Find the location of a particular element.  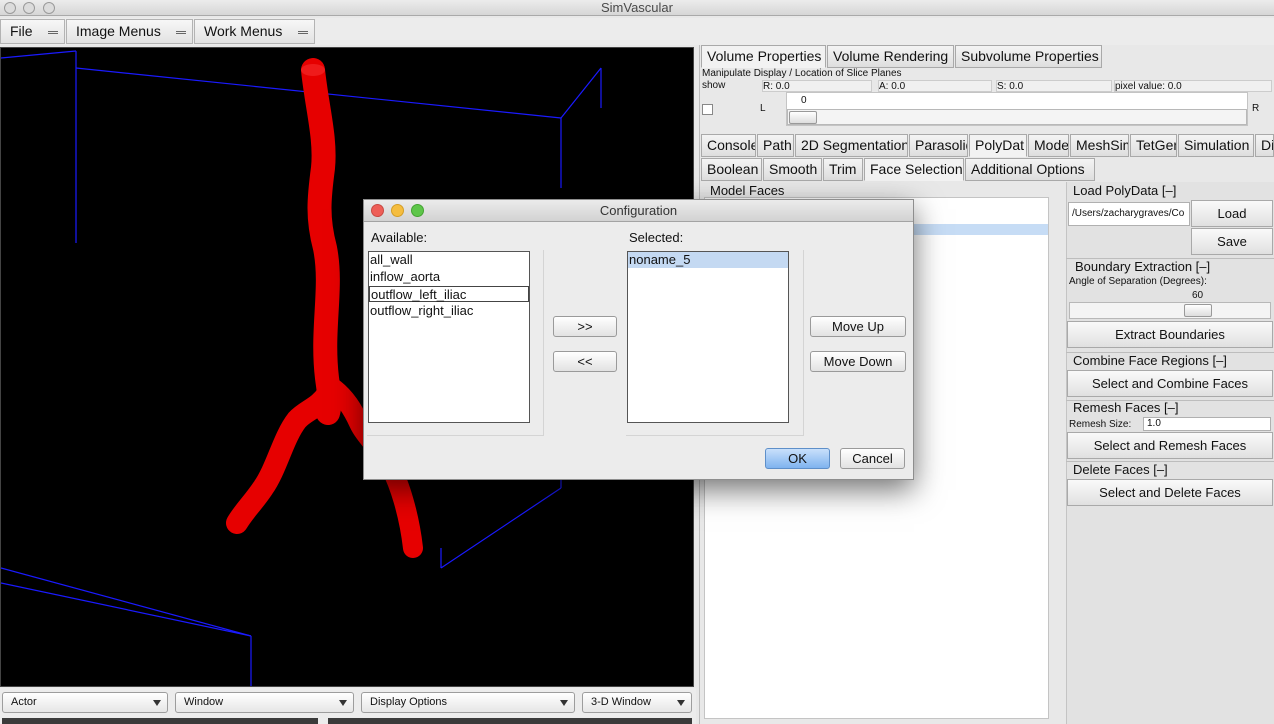

zoom-window-icon is located at coordinates (49, 8).